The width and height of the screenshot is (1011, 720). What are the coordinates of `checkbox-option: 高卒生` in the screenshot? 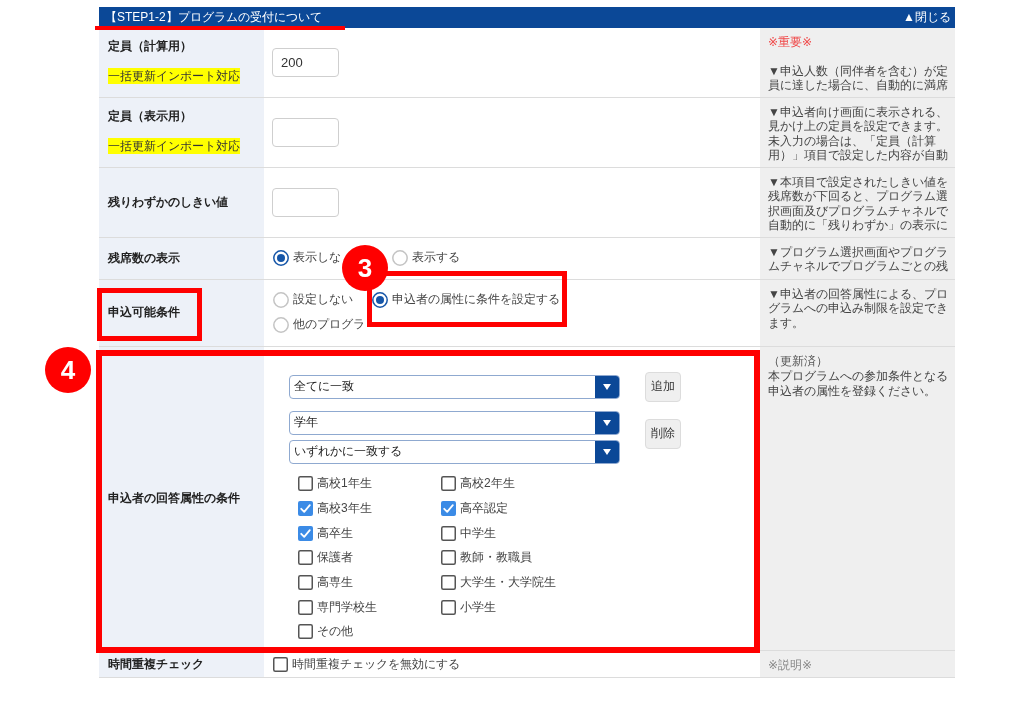 It's located at (325, 533).